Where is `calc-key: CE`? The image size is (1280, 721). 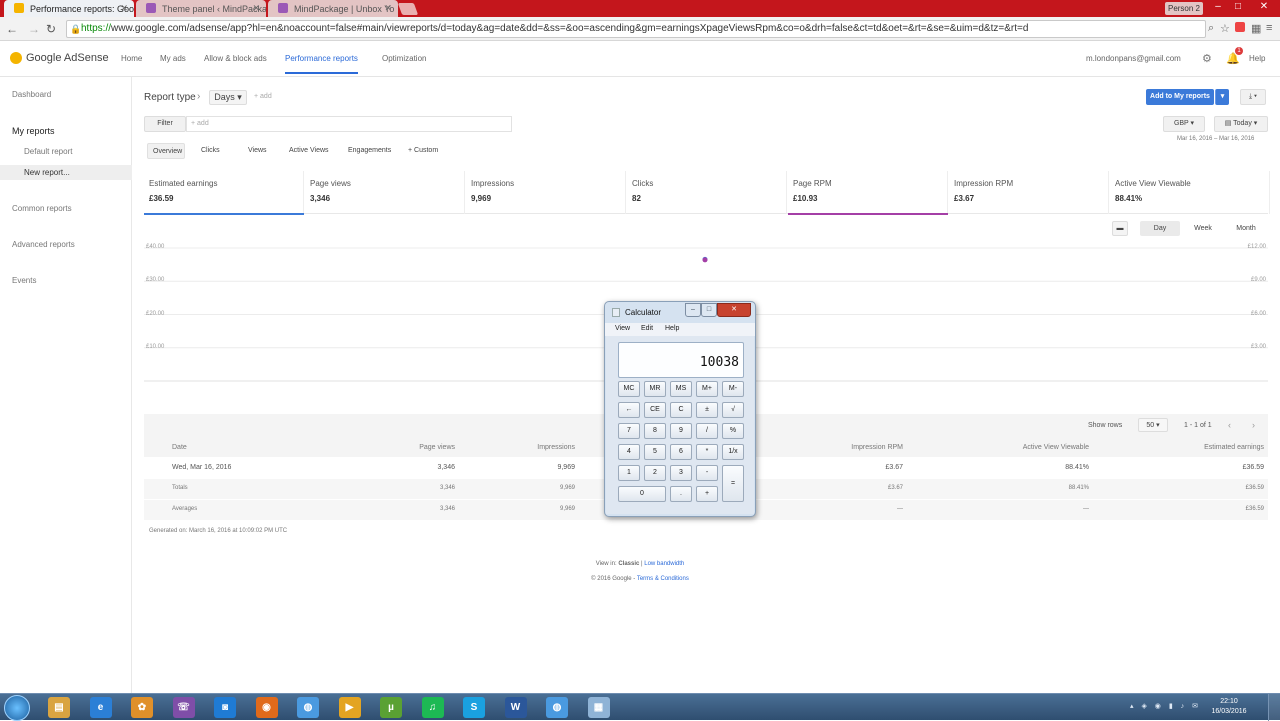 calc-key: CE is located at coordinates (655, 410).